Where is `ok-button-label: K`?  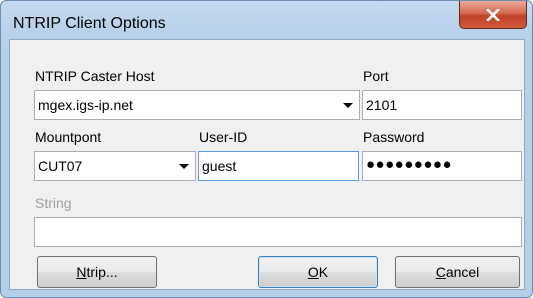 ok-button-label: K is located at coordinates (323, 272).